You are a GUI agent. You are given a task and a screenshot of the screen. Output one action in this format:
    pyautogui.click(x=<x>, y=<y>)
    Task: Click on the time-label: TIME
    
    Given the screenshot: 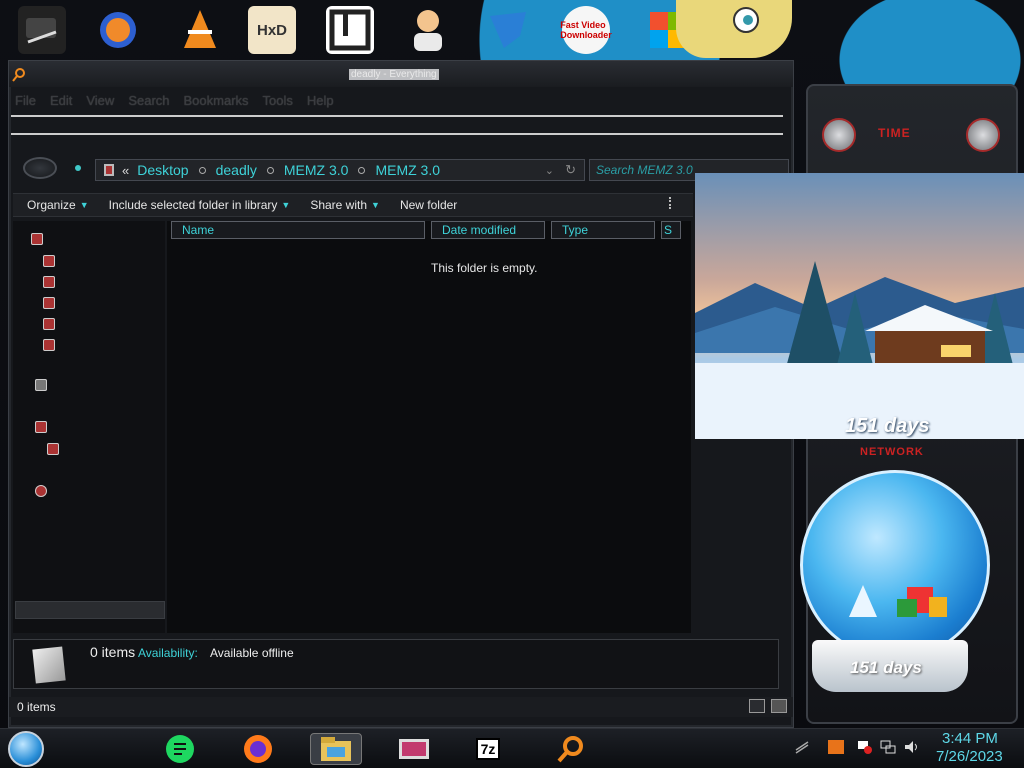 What is the action you would take?
    pyautogui.click(x=894, y=133)
    